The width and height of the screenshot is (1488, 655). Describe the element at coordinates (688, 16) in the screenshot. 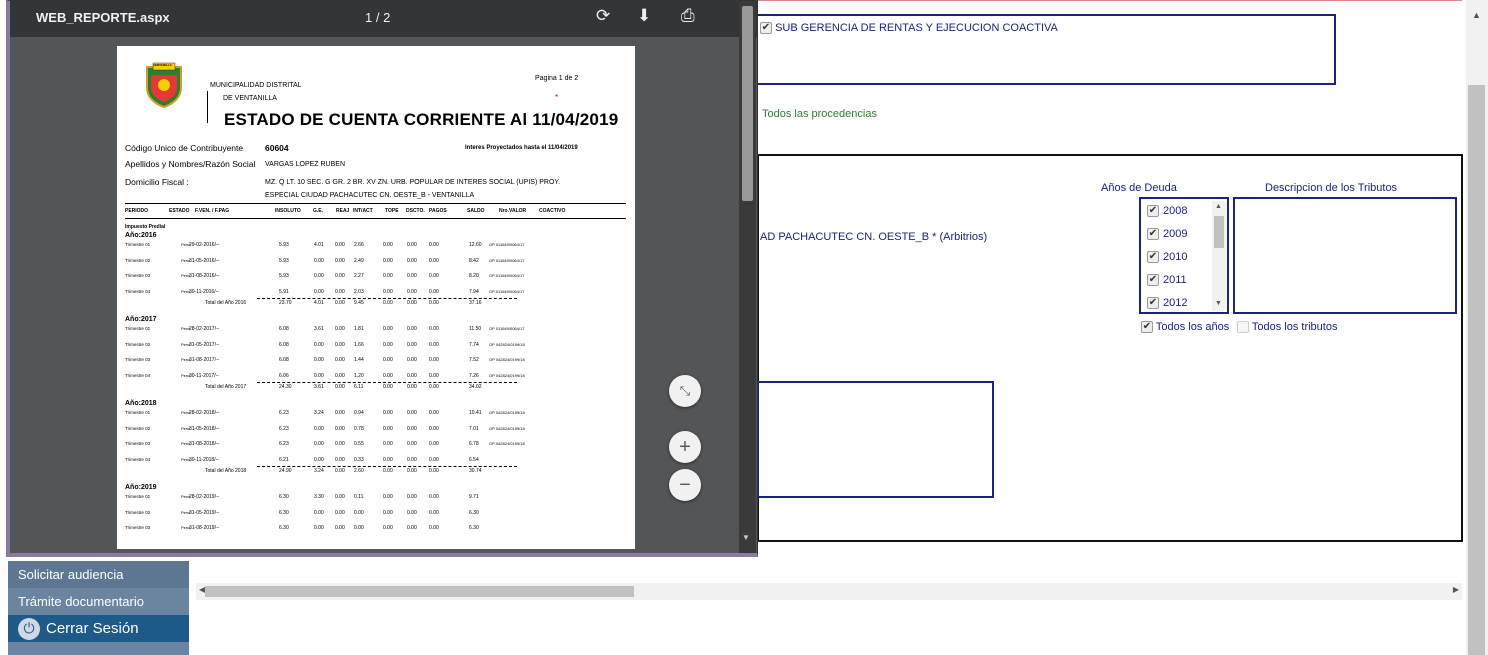

I see `print-icon: ⎙` at that location.